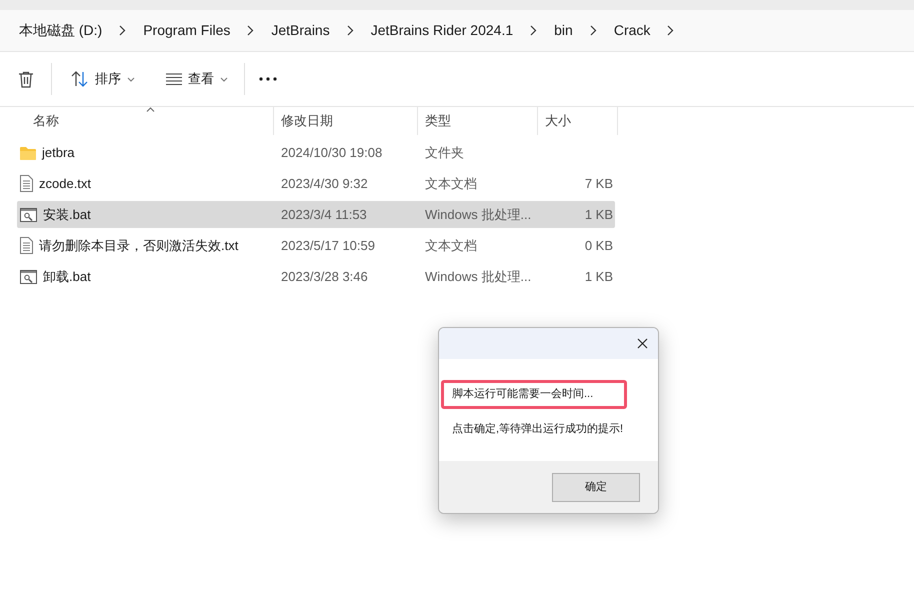 The width and height of the screenshot is (914, 593). What do you see at coordinates (438, 121) in the screenshot?
I see `column-header: 类型` at bounding box center [438, 121].